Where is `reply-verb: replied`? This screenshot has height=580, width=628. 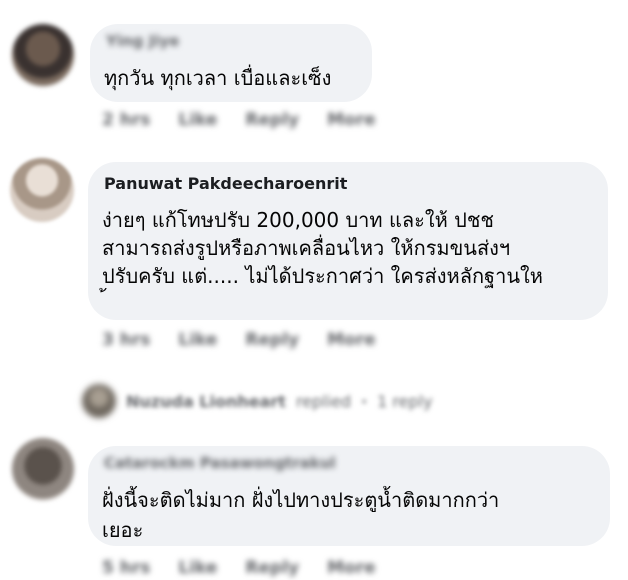
reply-verb: replied is located at coordinates (323, 401).